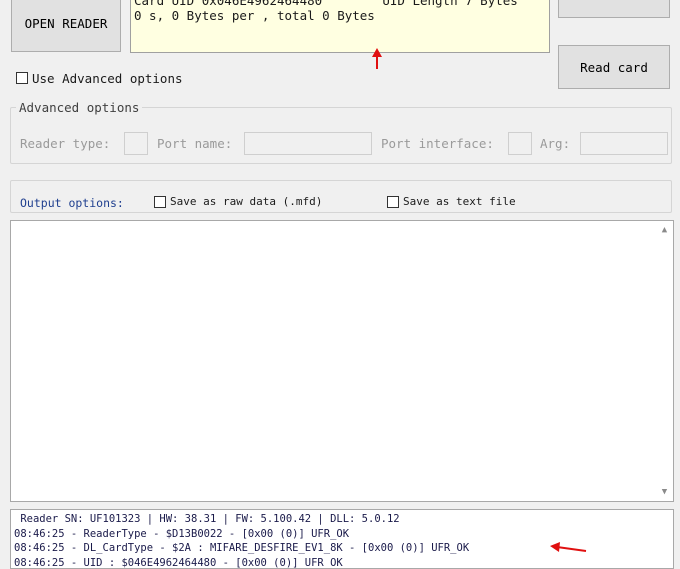 The width and height of the screenshot is (680, 569). Describe the element at coordinates (246, 201) in the screenshot. I see `save-raw-data-label: Save as raw data (.mfd)` at that location.